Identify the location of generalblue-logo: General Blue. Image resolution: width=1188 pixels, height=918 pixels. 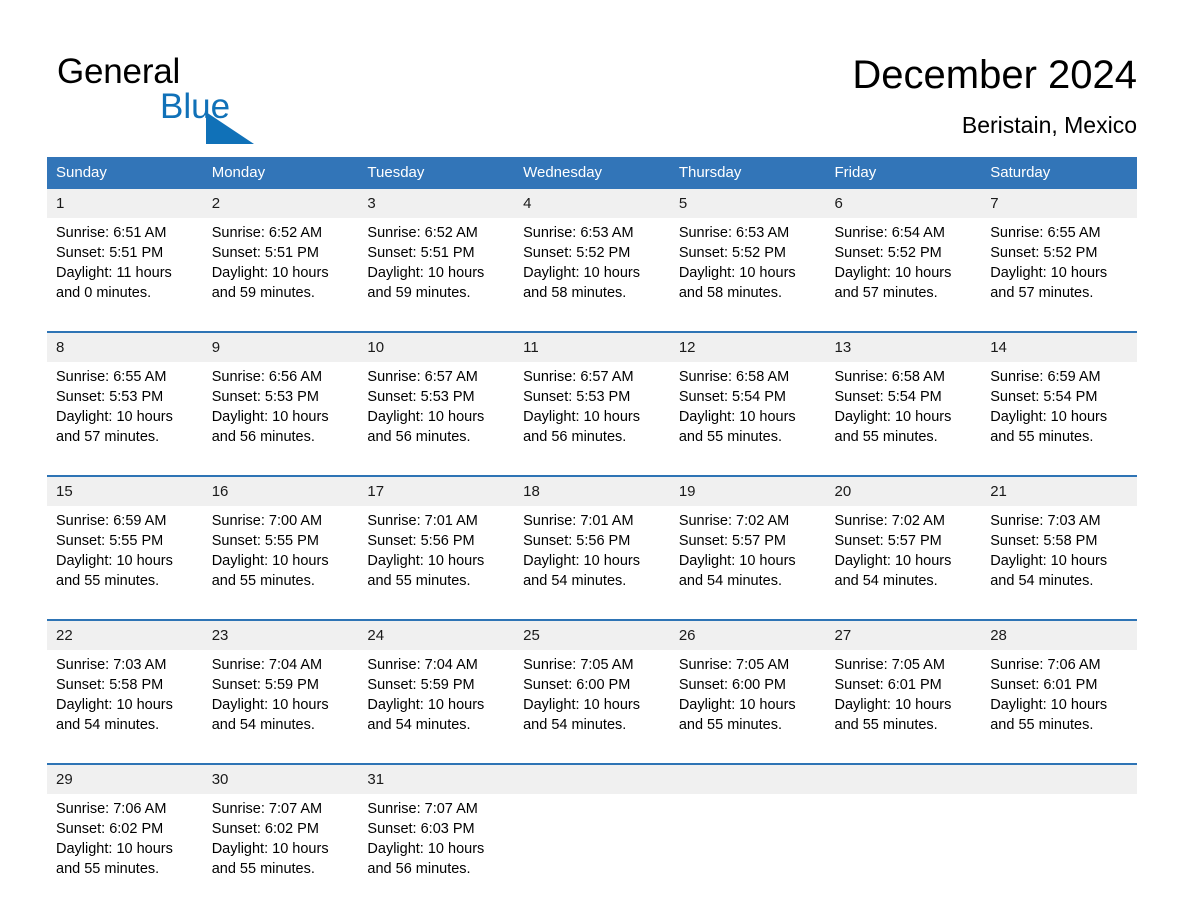
(187, 98).